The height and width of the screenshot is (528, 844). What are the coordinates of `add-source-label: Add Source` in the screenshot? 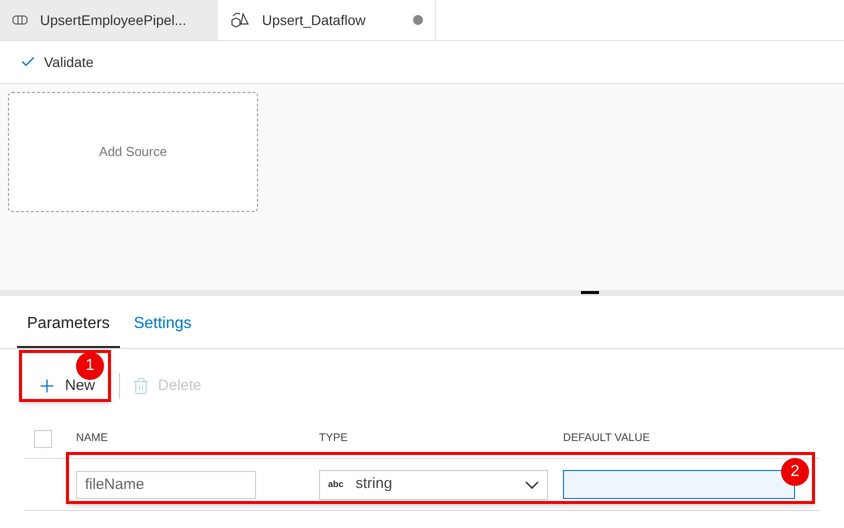 It's located at (133, 152).